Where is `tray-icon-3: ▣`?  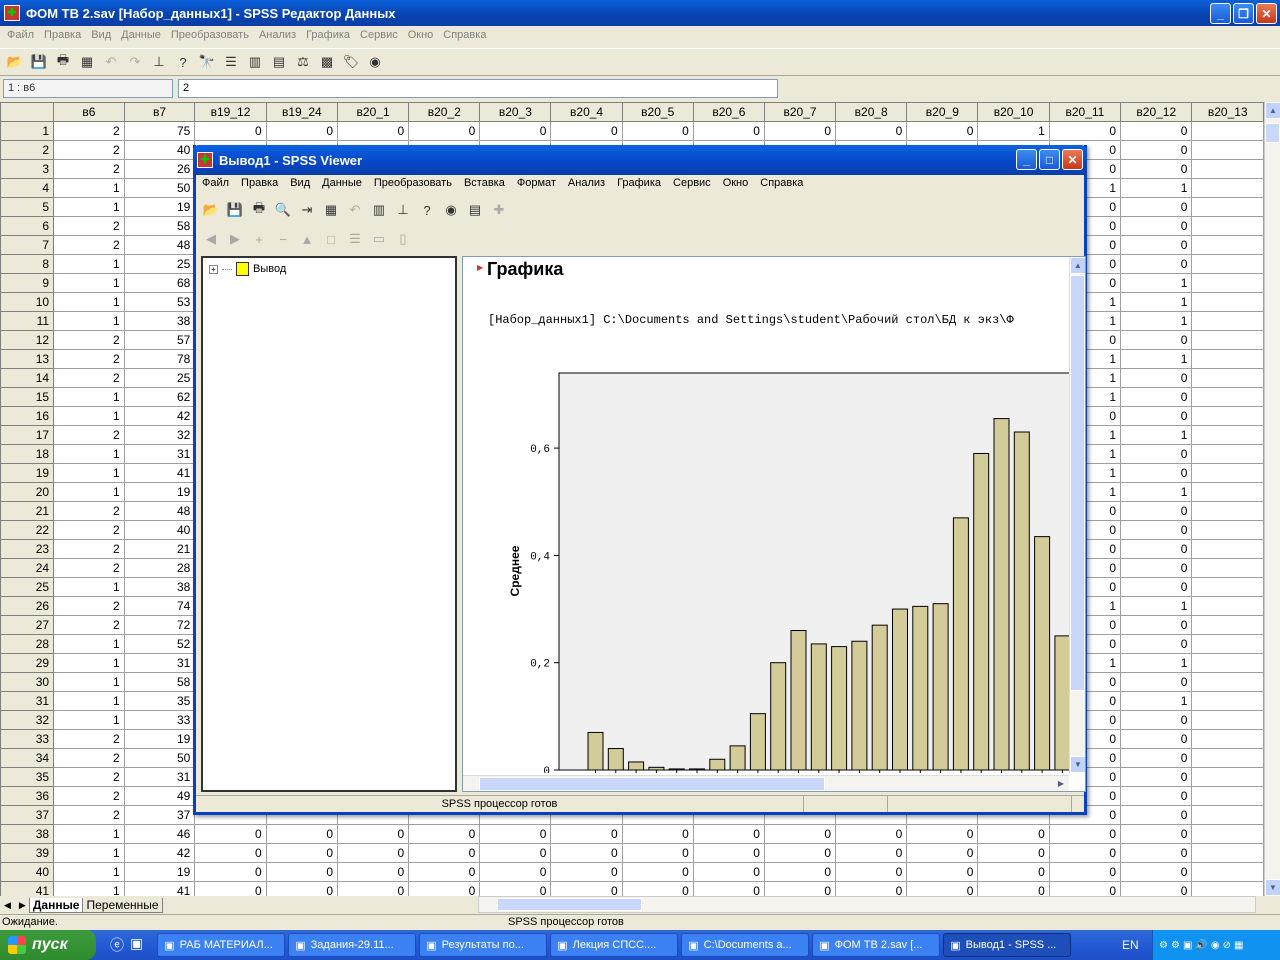
tray-icon-3: ▣ is located at coordinates (1187, 945).